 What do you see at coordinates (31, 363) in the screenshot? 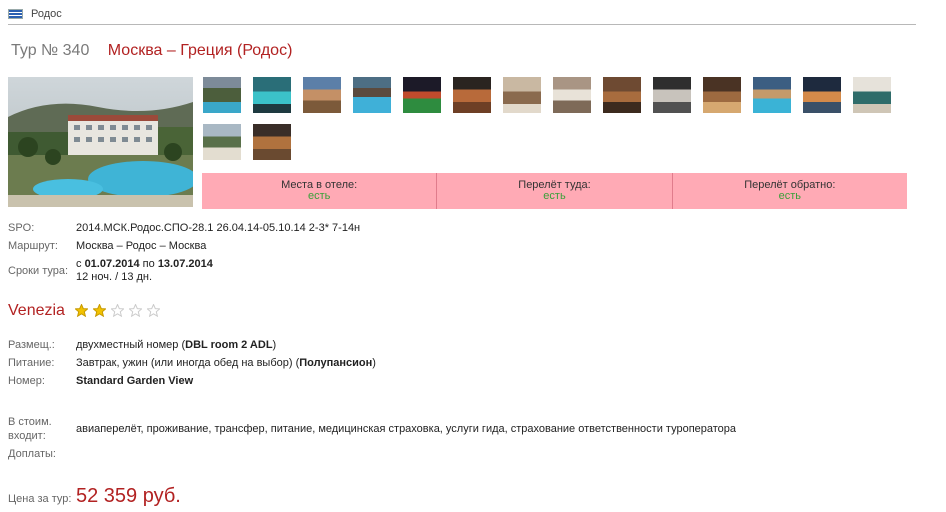
I see `meal-label: Питание:` at bounding box center [31, 363].